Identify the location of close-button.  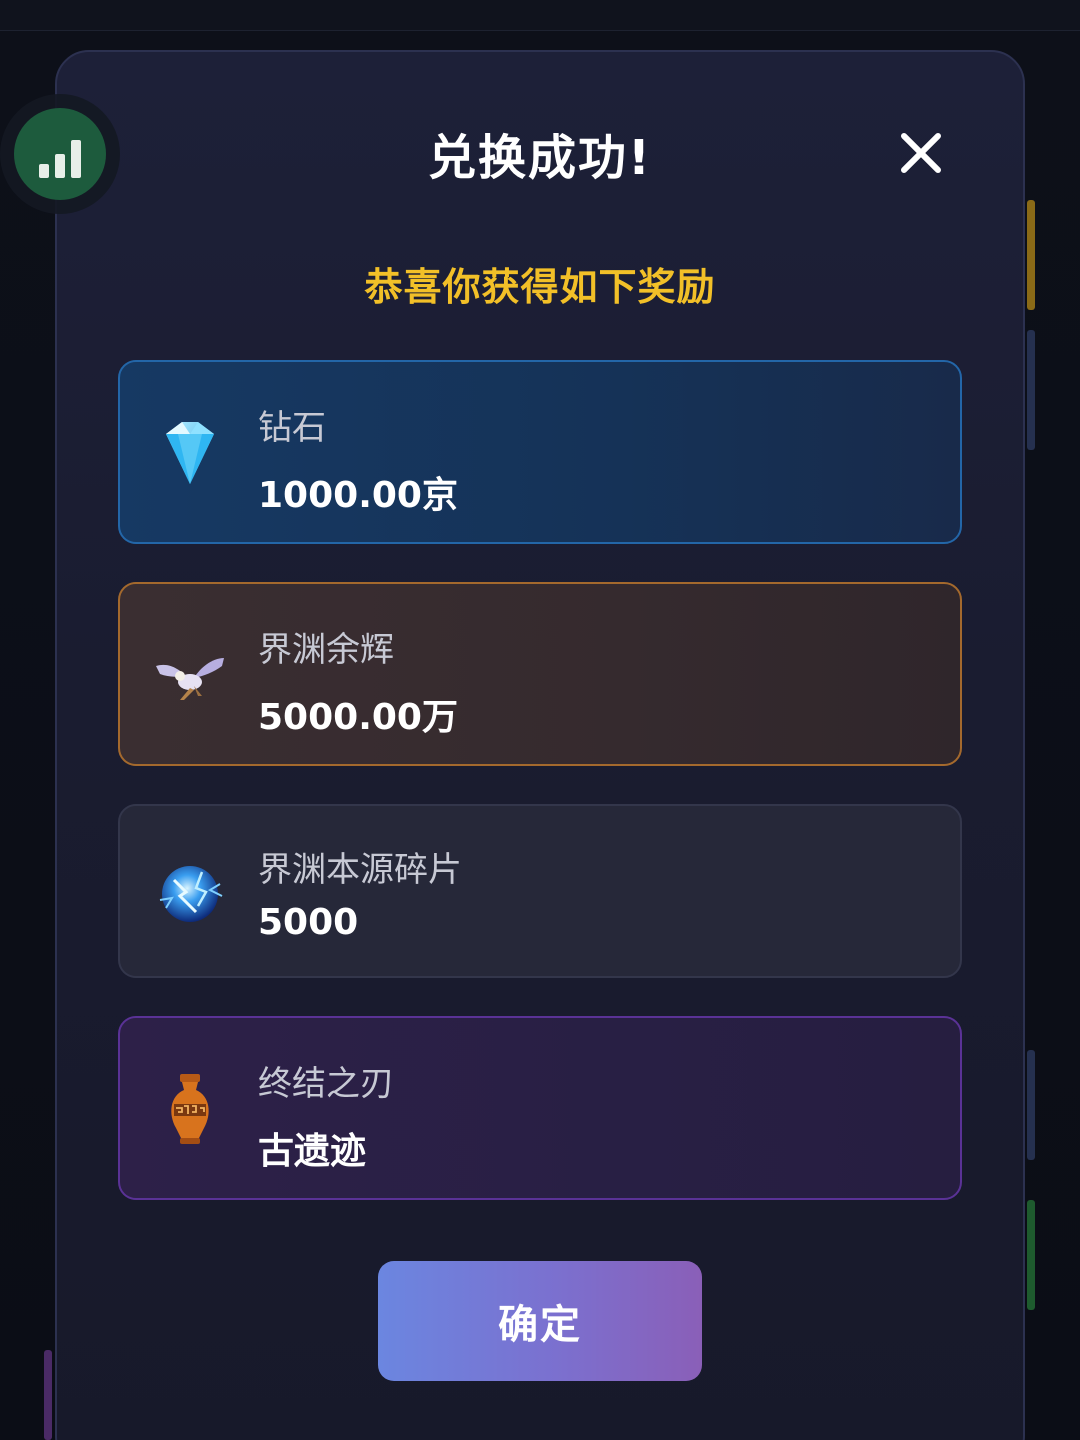
(921, 153).